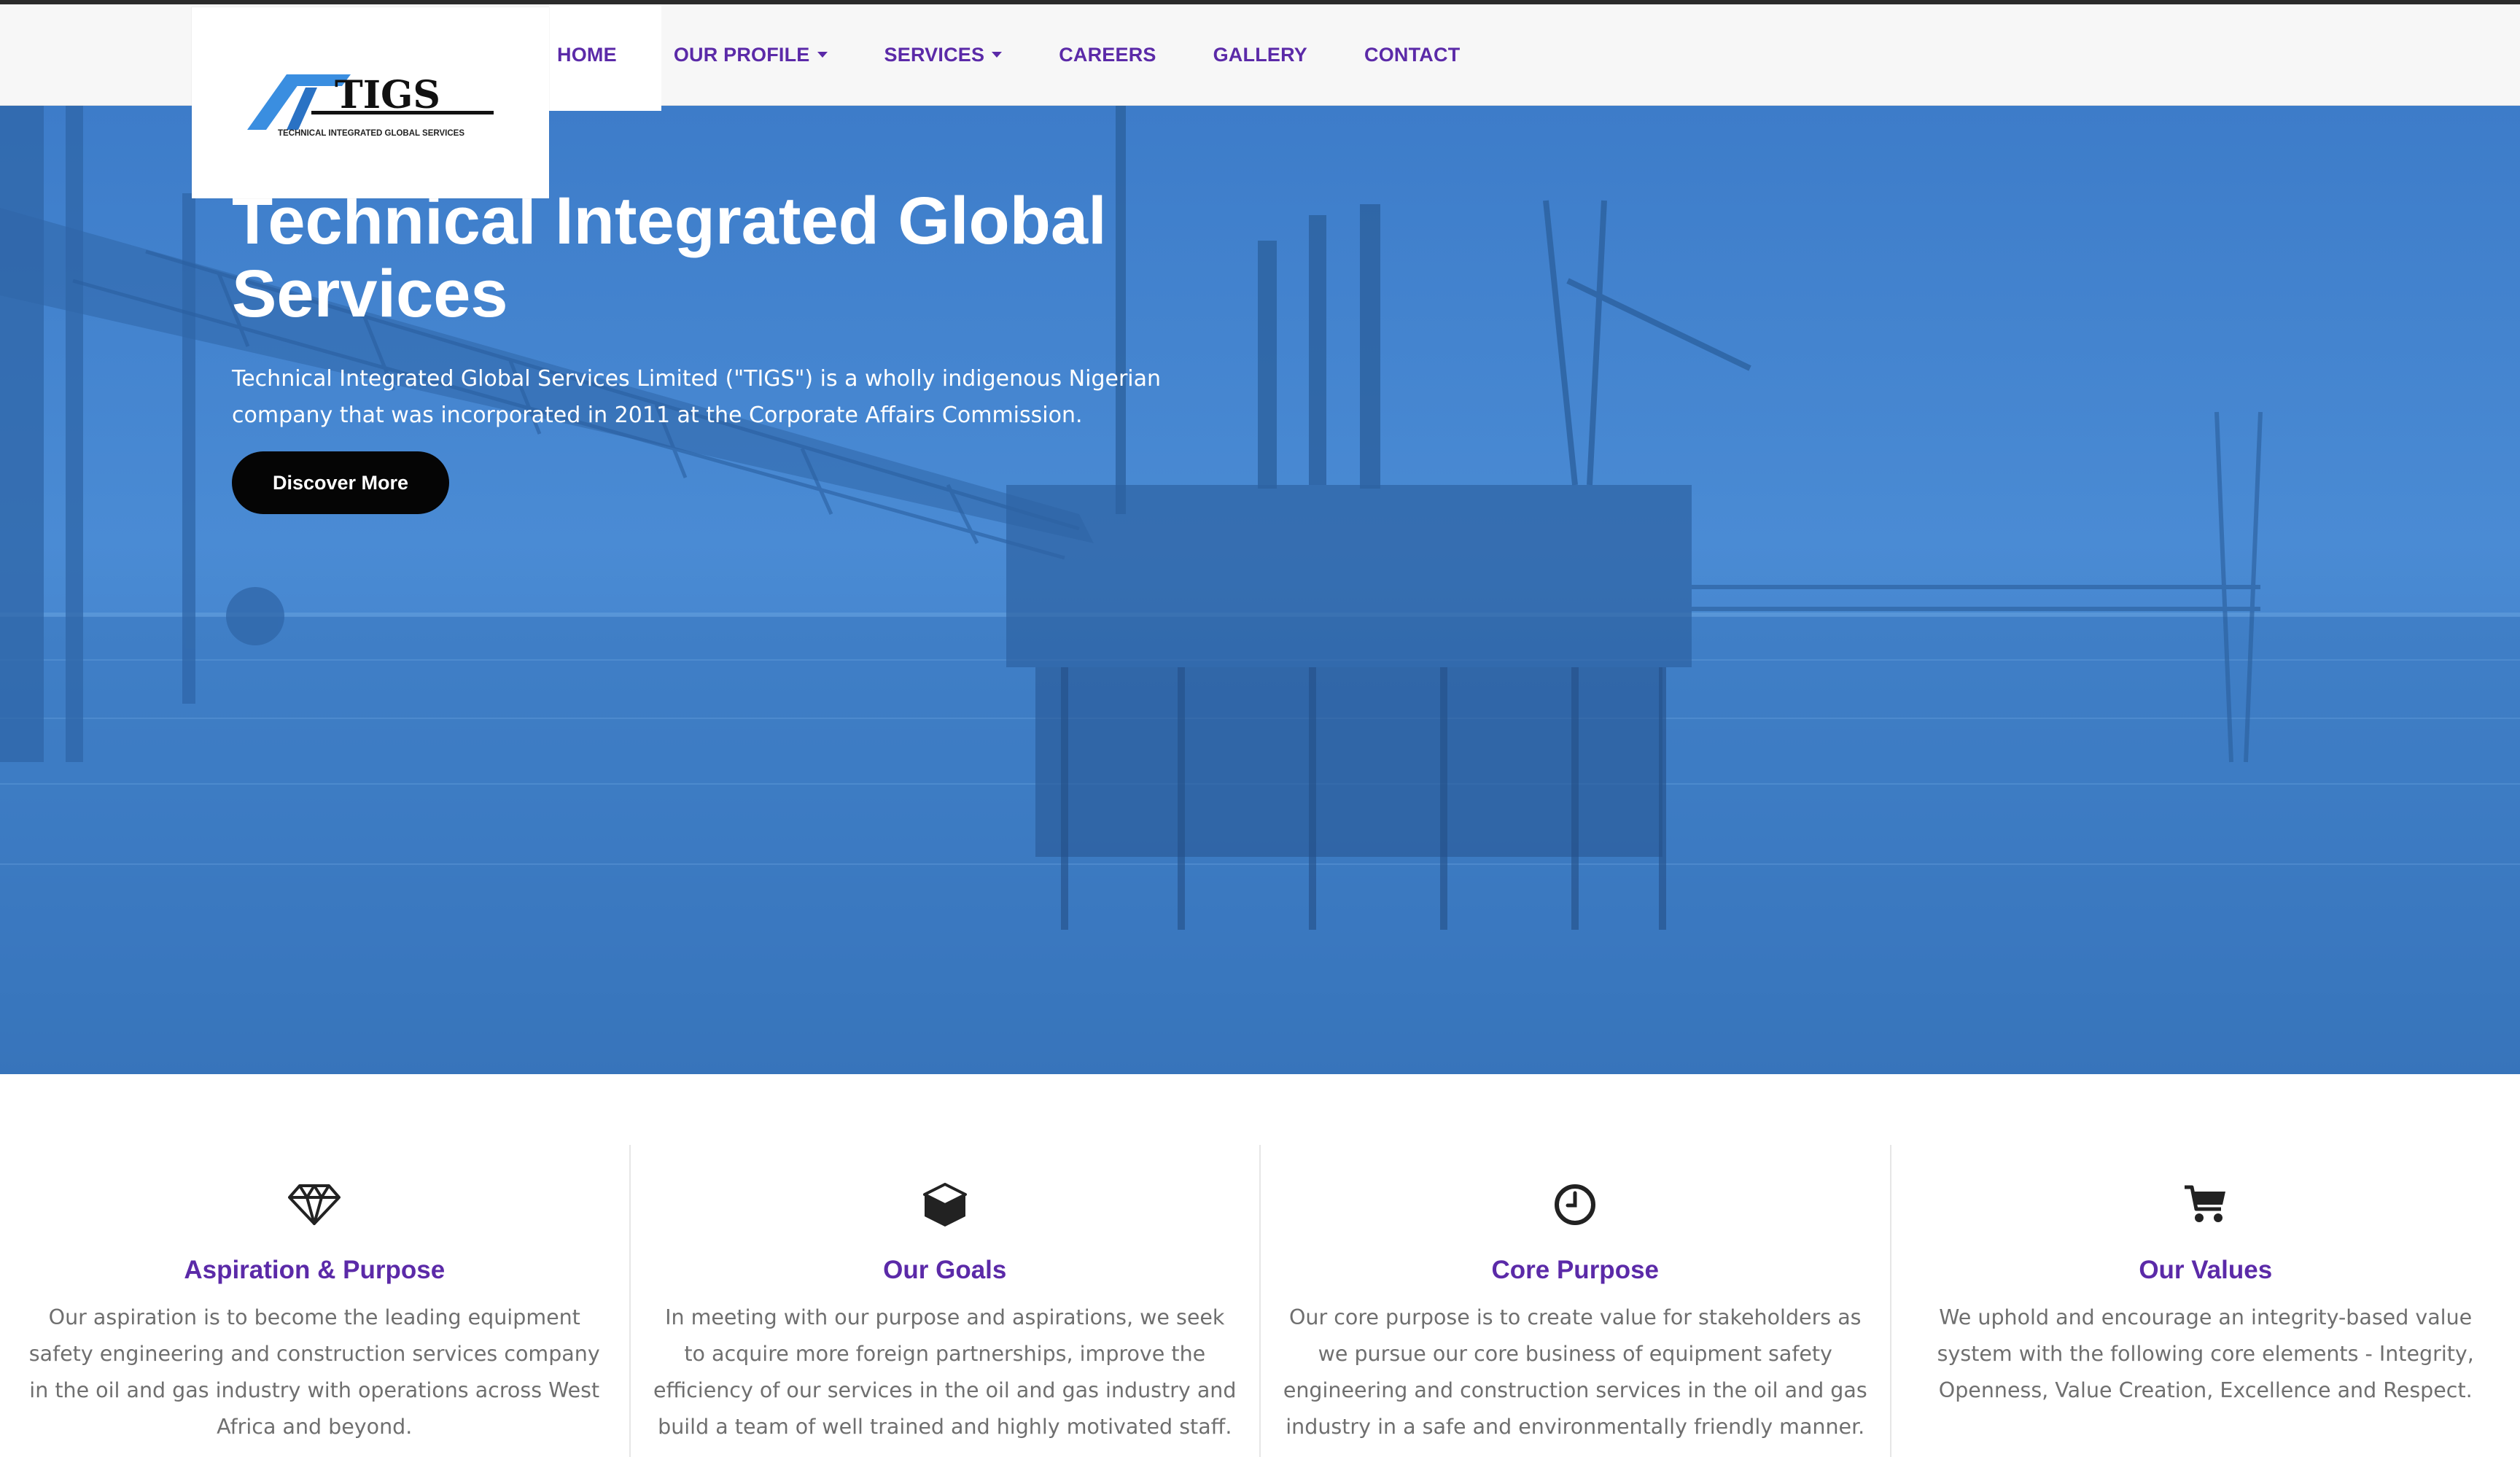  I want to click on feature-title: Our Values, so click(2206, 1270).